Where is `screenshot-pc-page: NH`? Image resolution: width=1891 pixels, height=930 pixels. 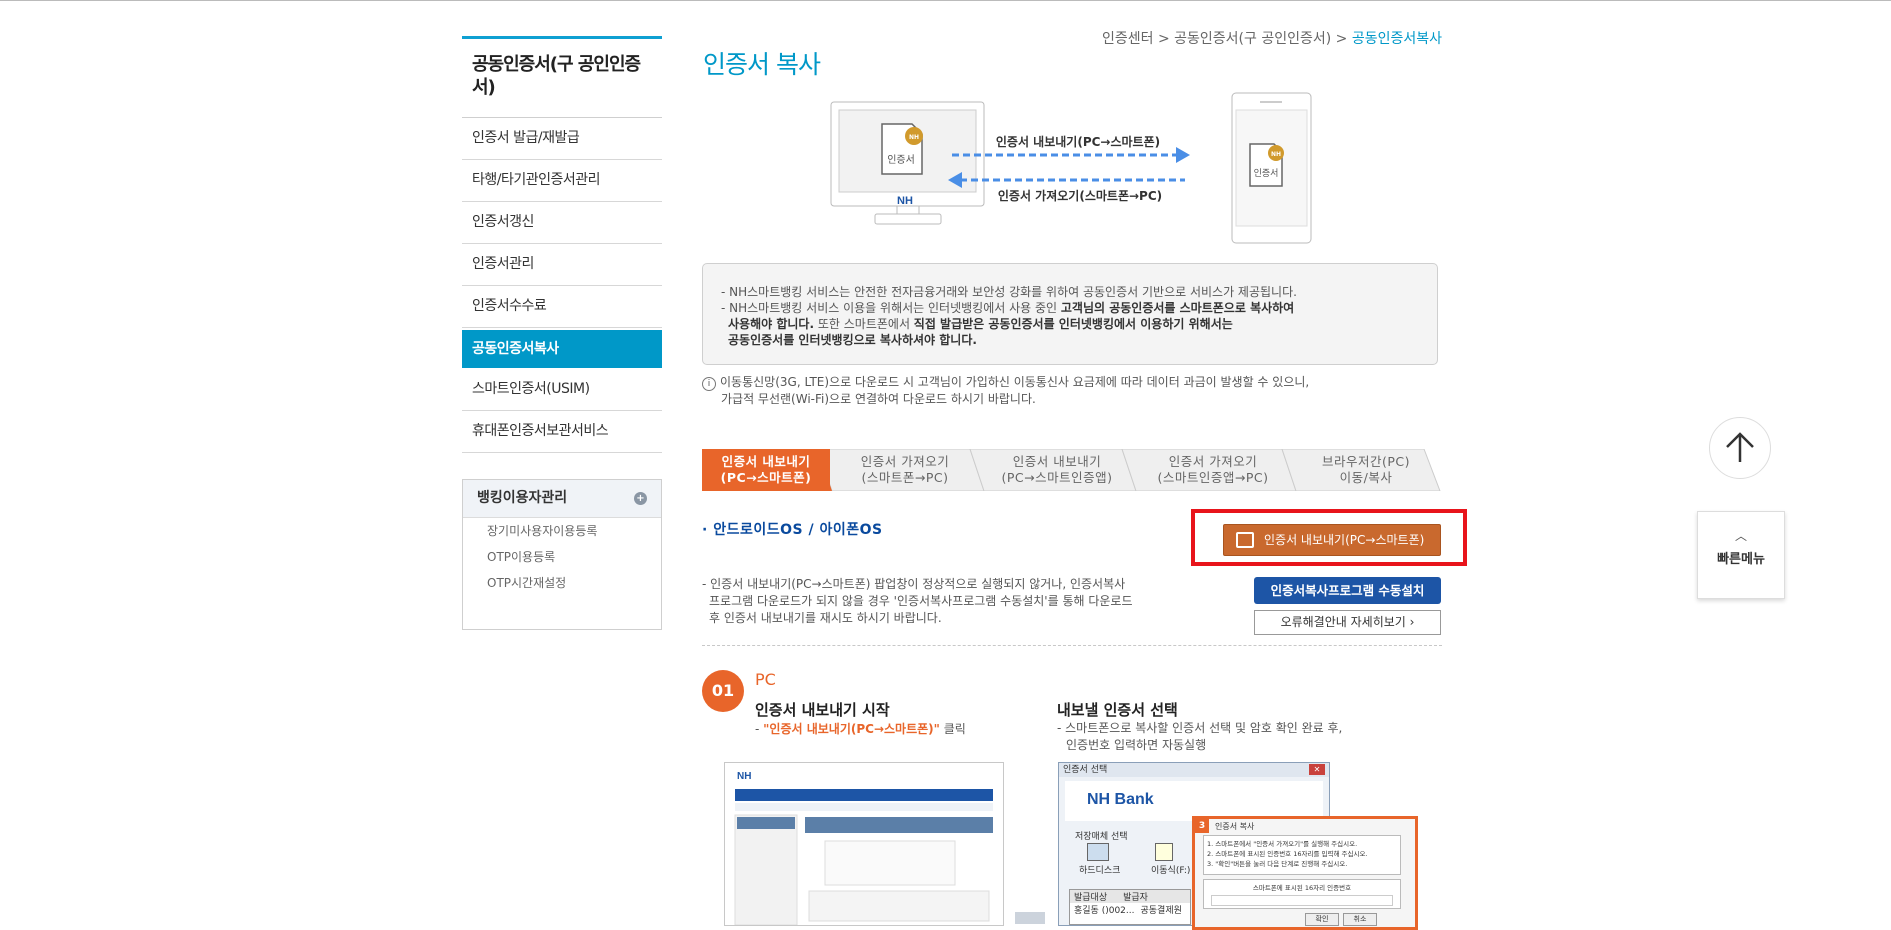
screenshot-pc-page: NH is located at coordinates (864, 844).